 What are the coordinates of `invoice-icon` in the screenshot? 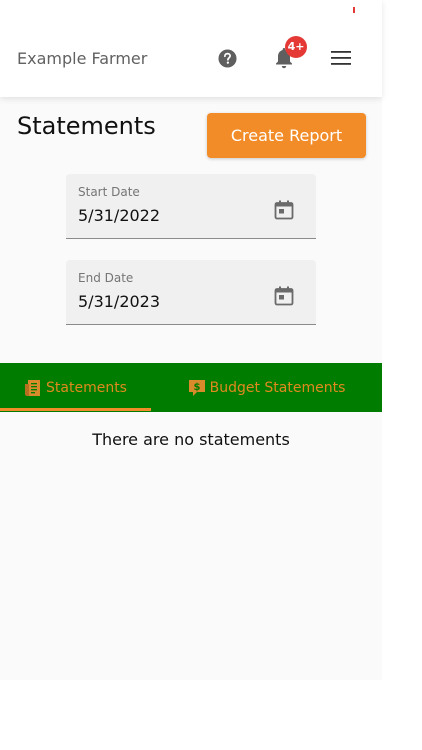 It's located at (33, 387).